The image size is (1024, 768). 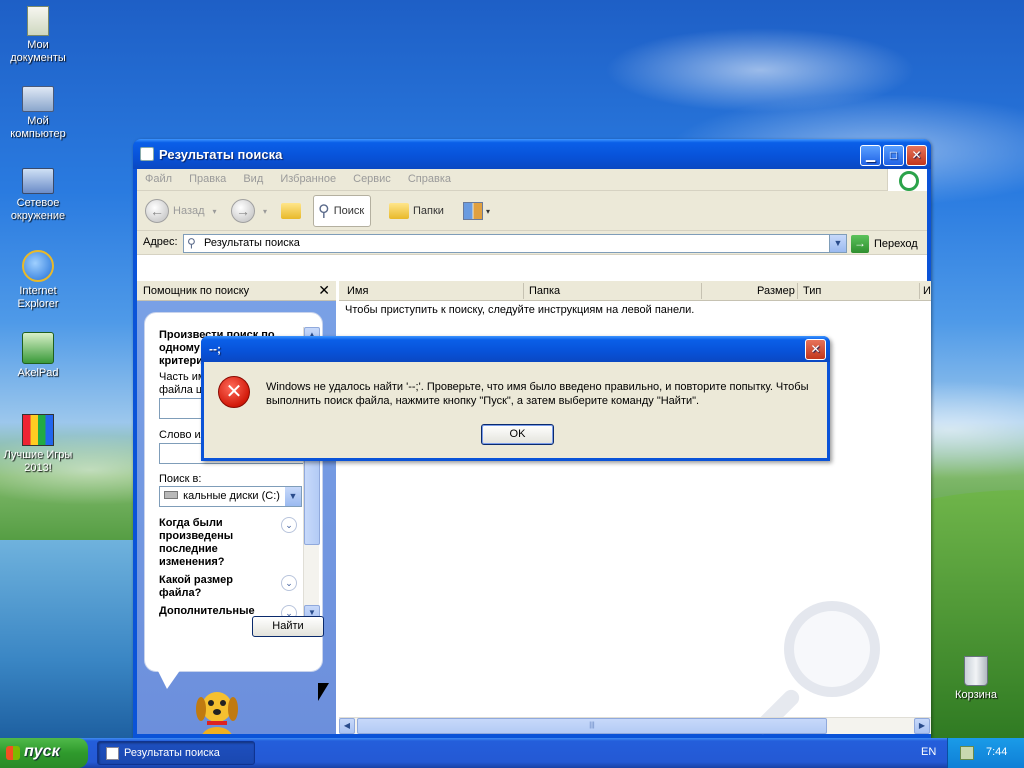 I want to click on menu-view: Вид, so click(x=253, y=179).